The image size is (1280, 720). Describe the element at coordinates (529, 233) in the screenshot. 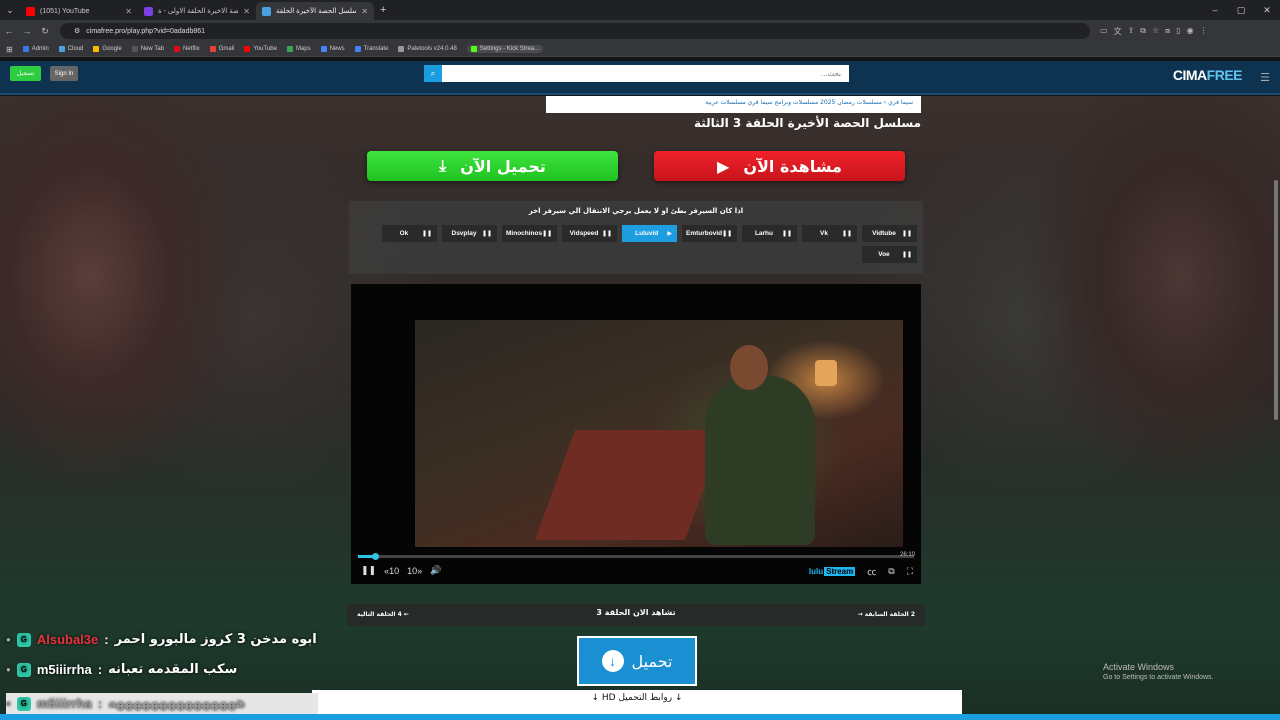

I see `server-button: Minochinos ❚❚` at that location.